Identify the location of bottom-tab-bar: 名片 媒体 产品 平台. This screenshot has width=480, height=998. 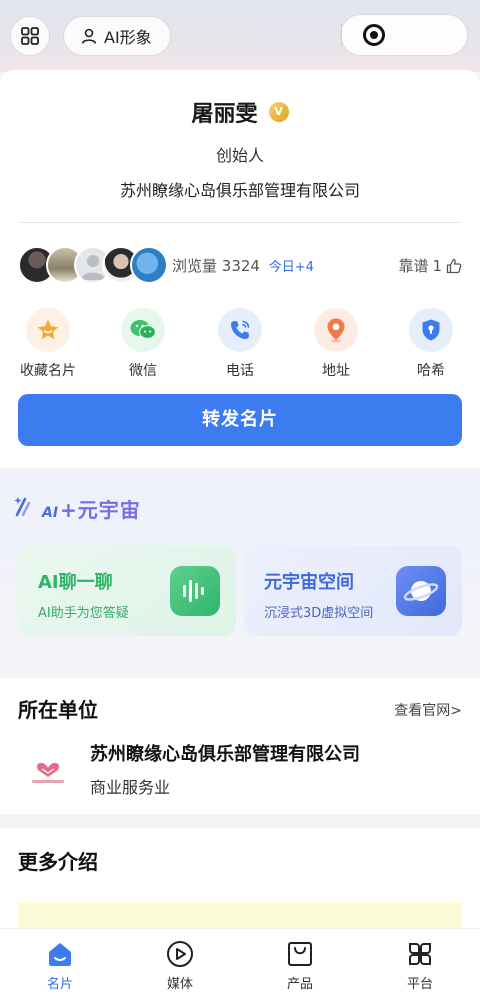
(240, 963).